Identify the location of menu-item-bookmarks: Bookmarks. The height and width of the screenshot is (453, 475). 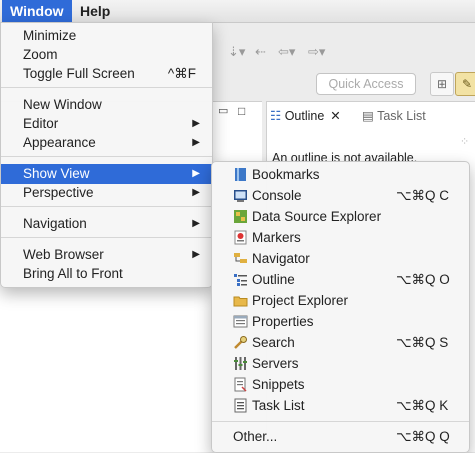
(340, 174).